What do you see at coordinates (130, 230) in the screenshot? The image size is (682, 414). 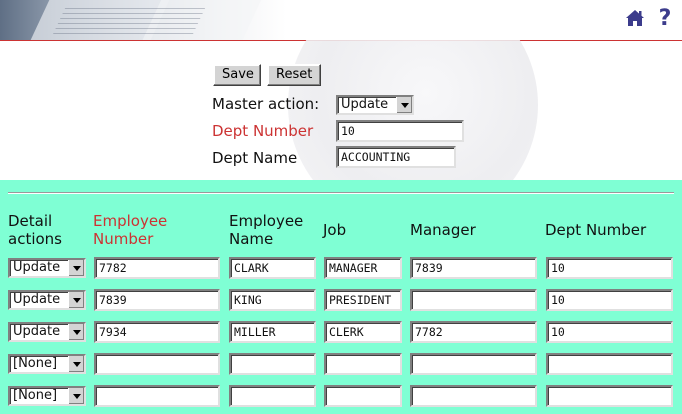 I see `header-employee-number: Employee Number` at bounding box center [130, 230].